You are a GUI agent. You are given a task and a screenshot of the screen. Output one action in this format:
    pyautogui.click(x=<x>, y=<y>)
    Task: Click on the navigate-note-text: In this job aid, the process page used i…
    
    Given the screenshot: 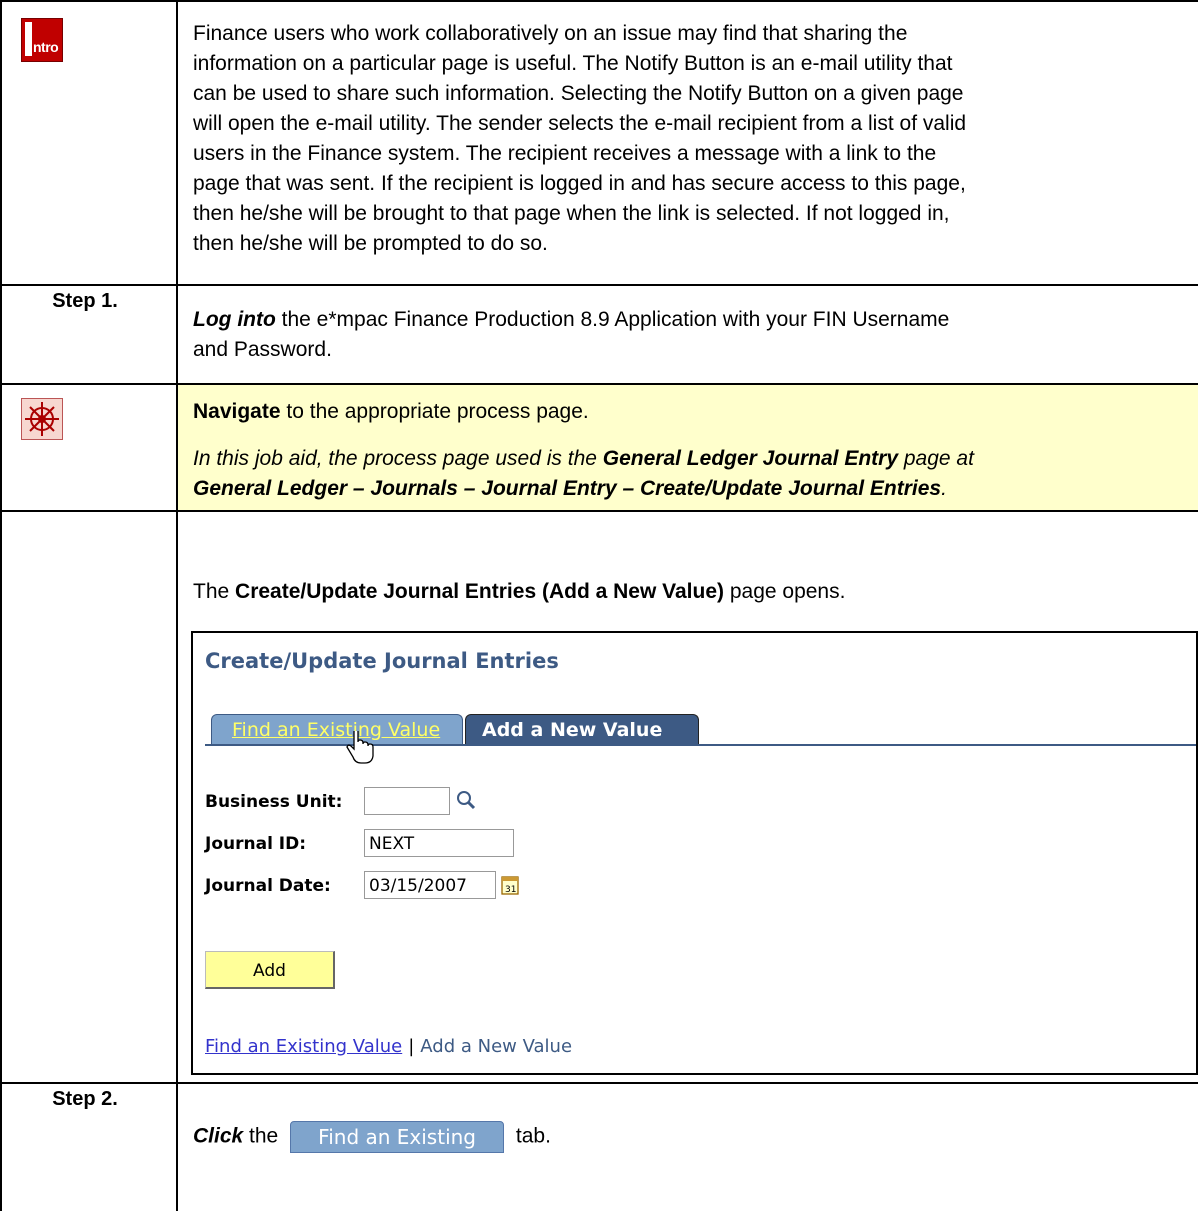 What is the action you would take?
    pyautogui.click(x=398, y=458)
    